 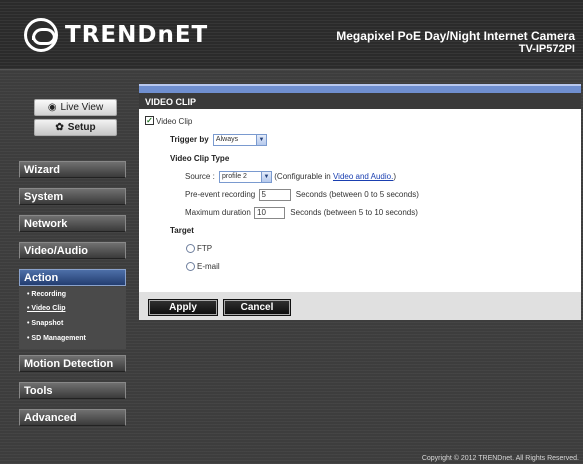 What do you see at coordinates (81, 127) in the screenshot?
I see `setup-label: Setup` at bounding box center [81, 127].